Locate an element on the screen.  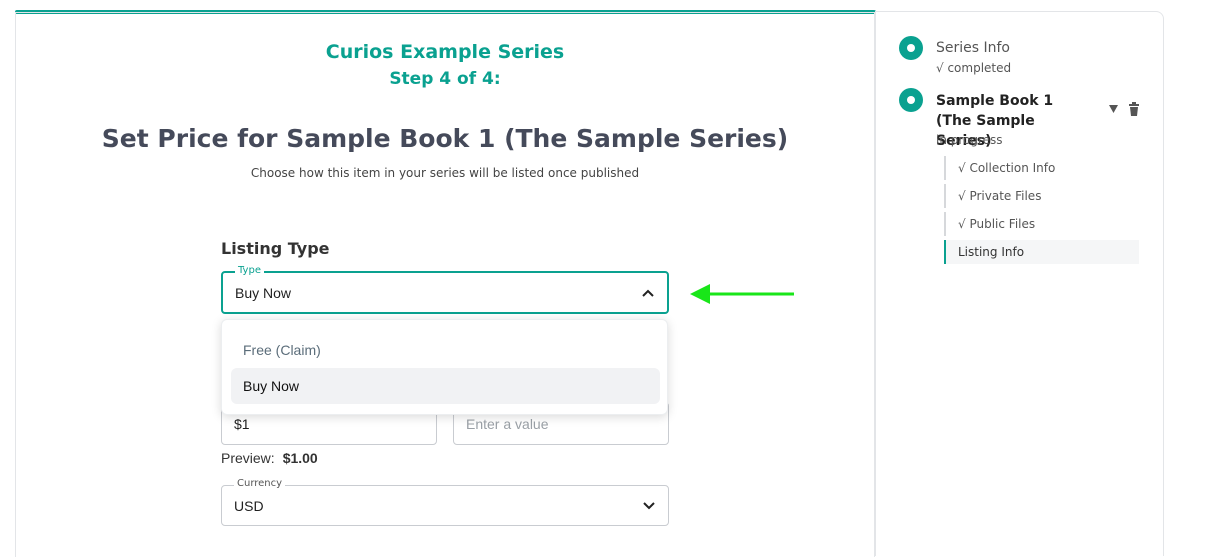
secondary-value-placeholder: Enter a value is located at coordinates (507, 424).